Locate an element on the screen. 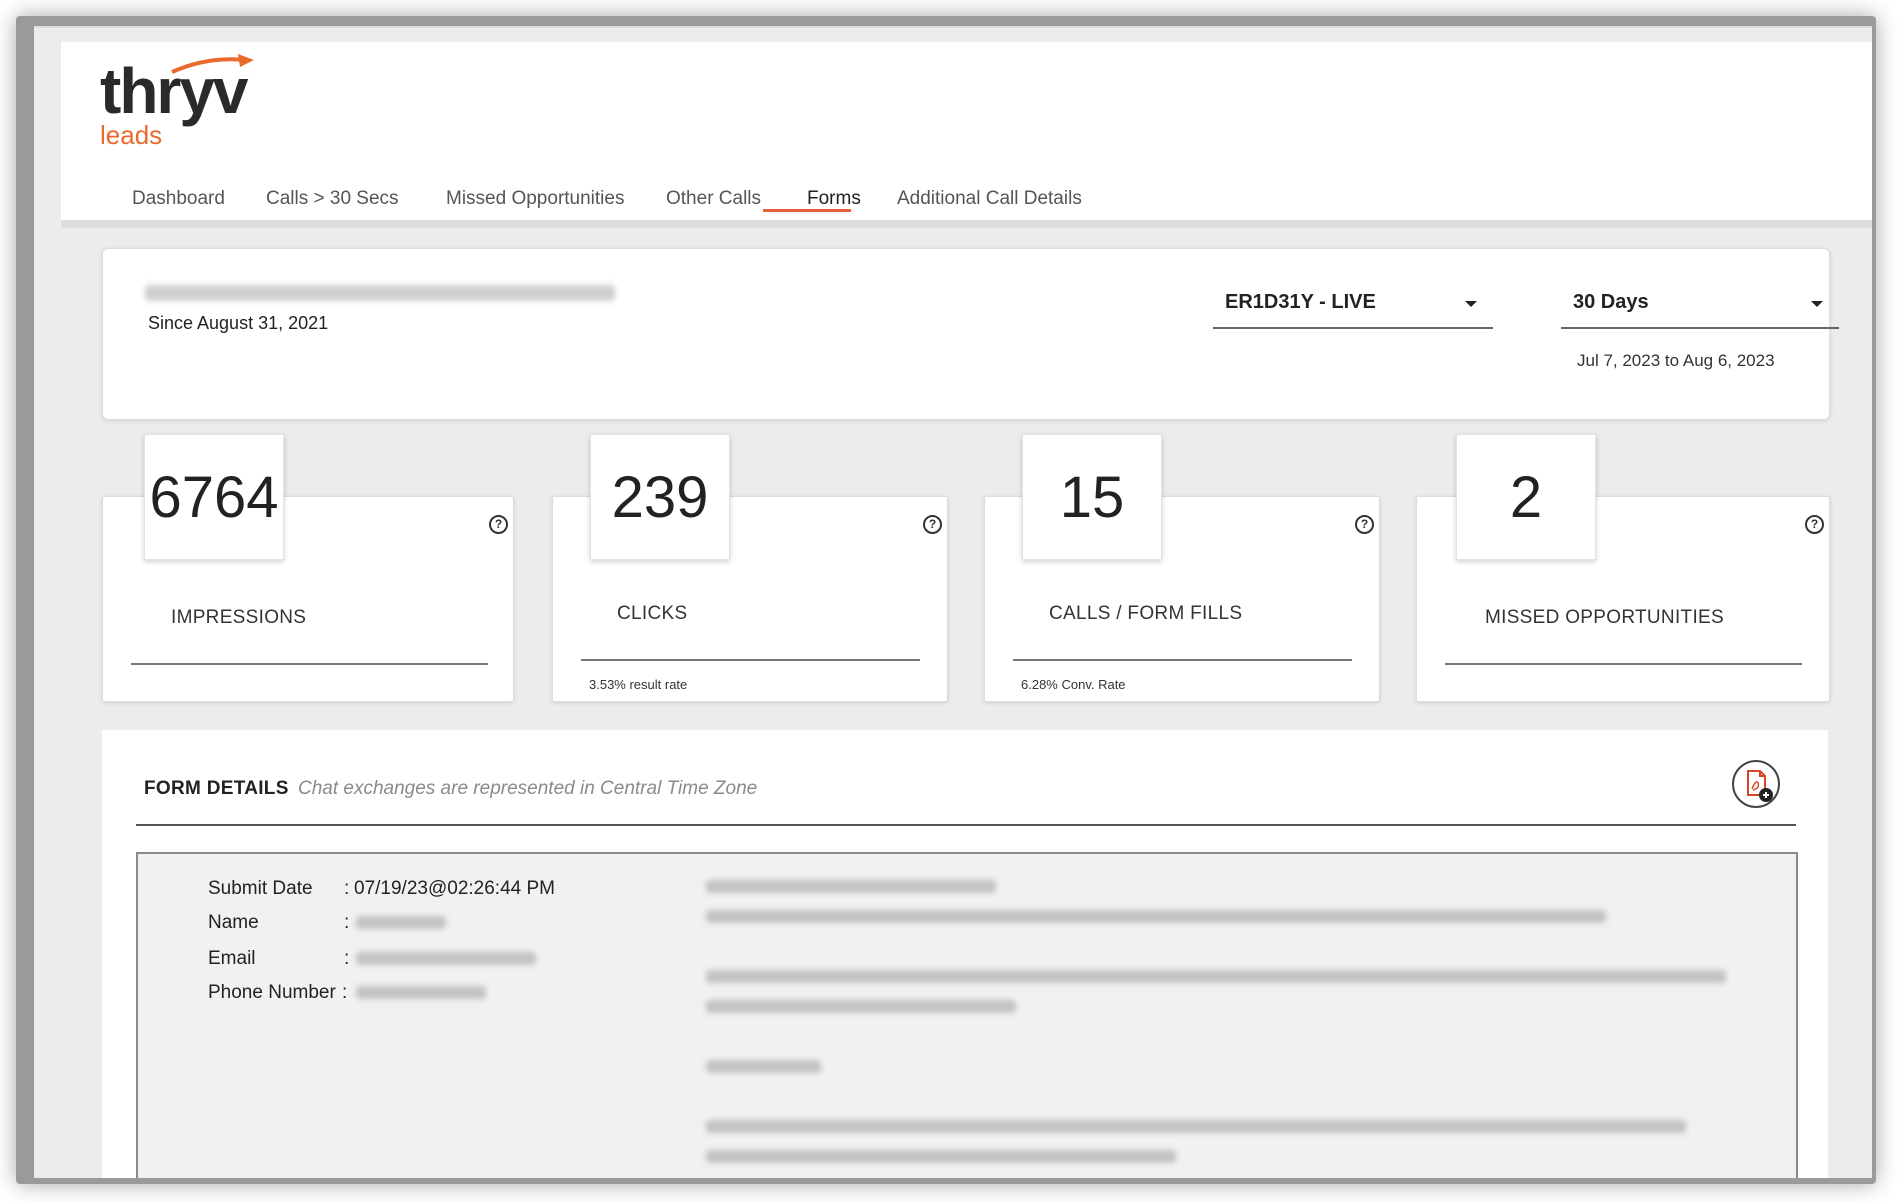 The width and height of the screenshot is (1900, 1202). top-border is located at coordinates (953, 27).